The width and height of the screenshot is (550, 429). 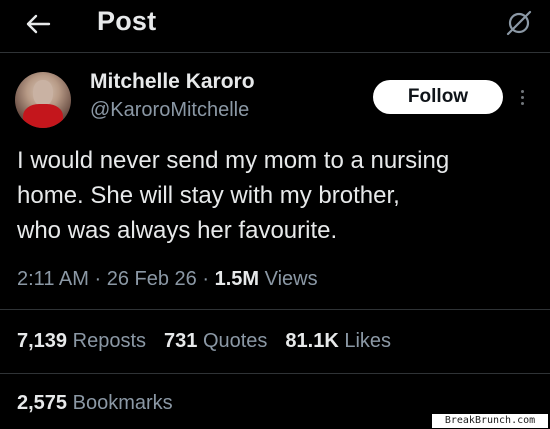 I want to click on grok-icon, so click(x=519, y=23).